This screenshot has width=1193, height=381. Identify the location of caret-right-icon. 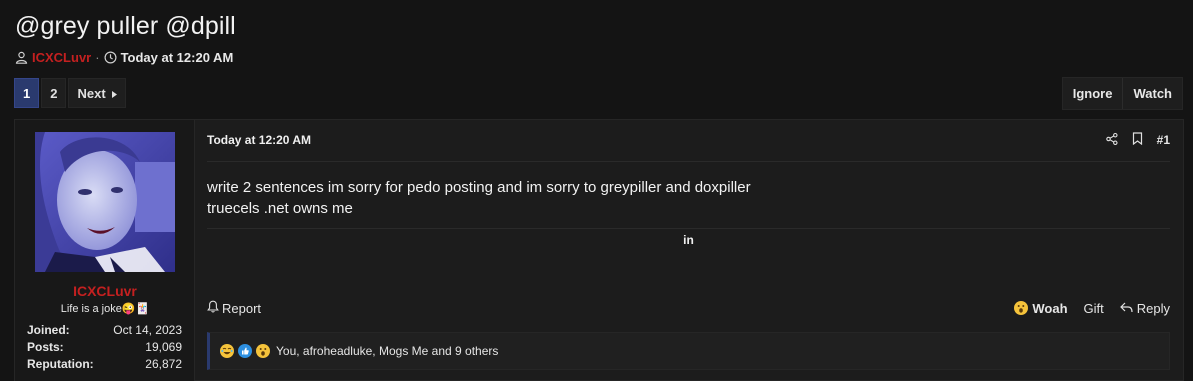
(114, 93).